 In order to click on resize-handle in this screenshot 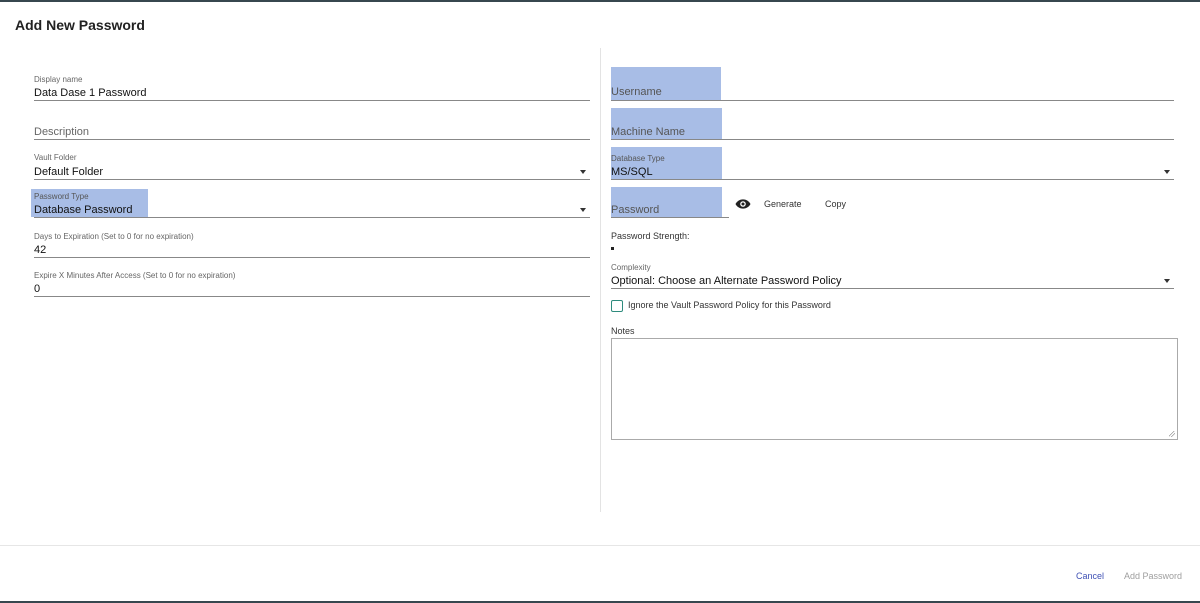, I will do `click(1172, 434)`.